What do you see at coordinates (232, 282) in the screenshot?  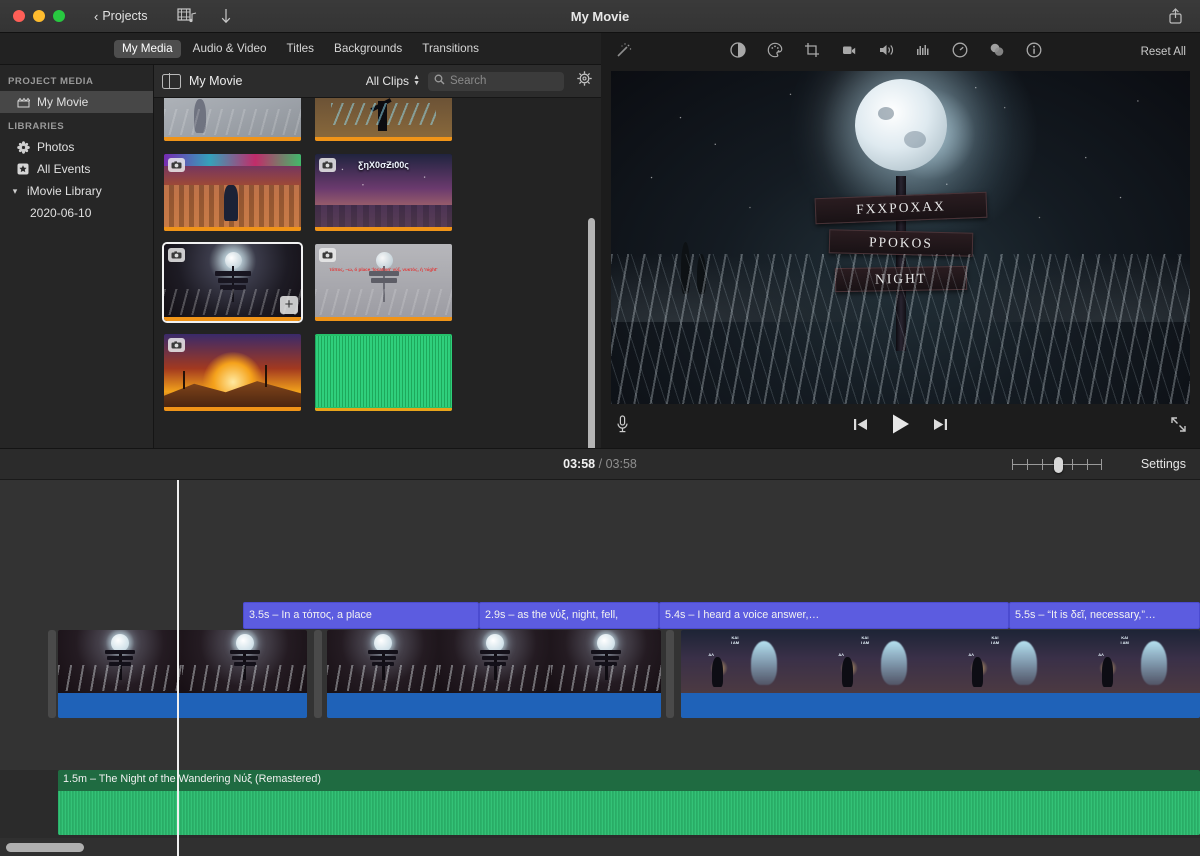 I see `media-thumbnail-selected: +` at bounding box center [232, 282].